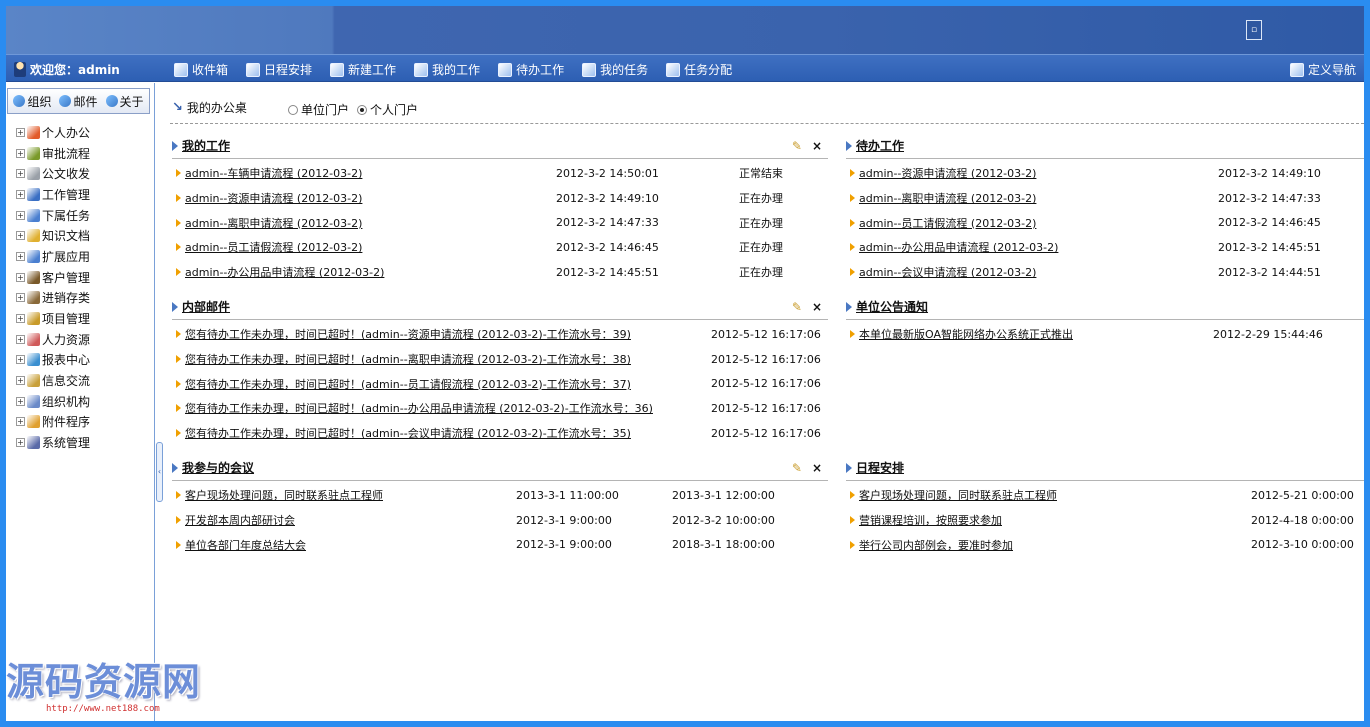 The image size is (1370, 727). I want to click on assign-icon, so click(673, 69).